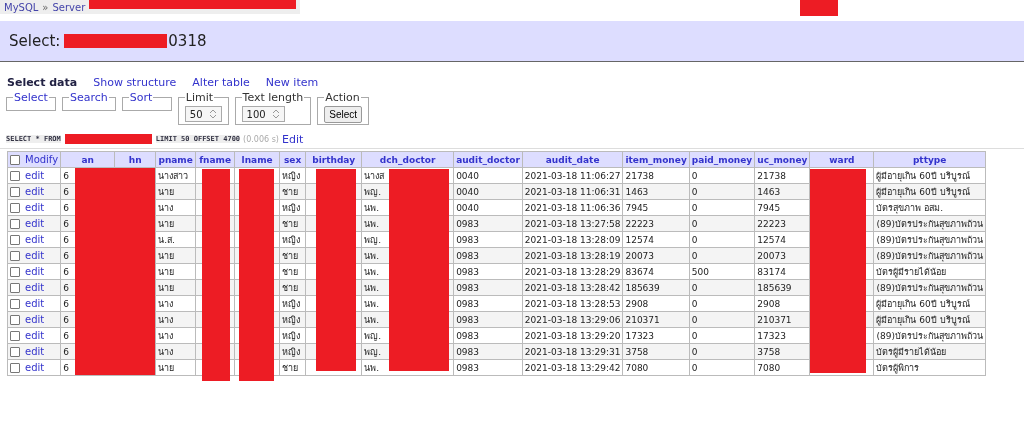 This screenshot has height=442, width=1024. I want to click on column-header: ward, so click(841, 159).